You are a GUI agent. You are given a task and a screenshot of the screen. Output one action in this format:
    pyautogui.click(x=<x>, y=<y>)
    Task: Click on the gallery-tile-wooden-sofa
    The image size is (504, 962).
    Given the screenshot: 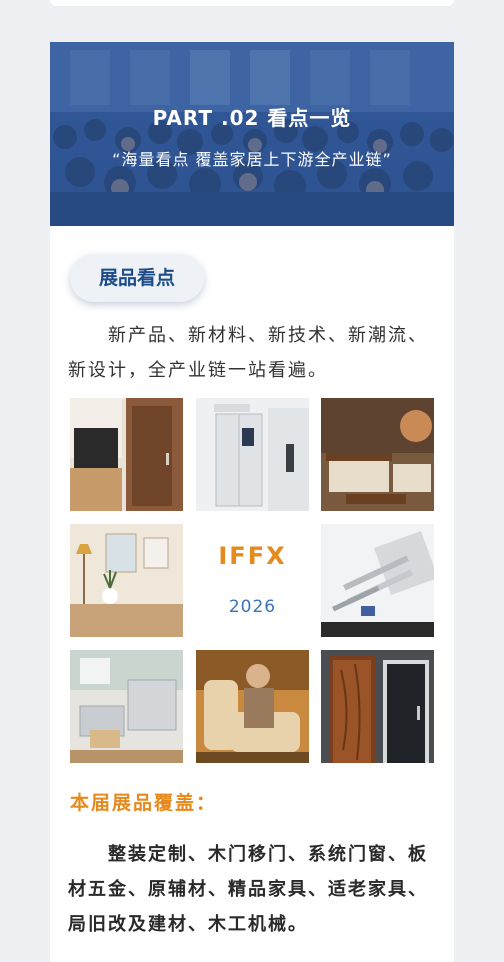 What is the action you would take?
    pyautogui.click(x=377, y=454)
    